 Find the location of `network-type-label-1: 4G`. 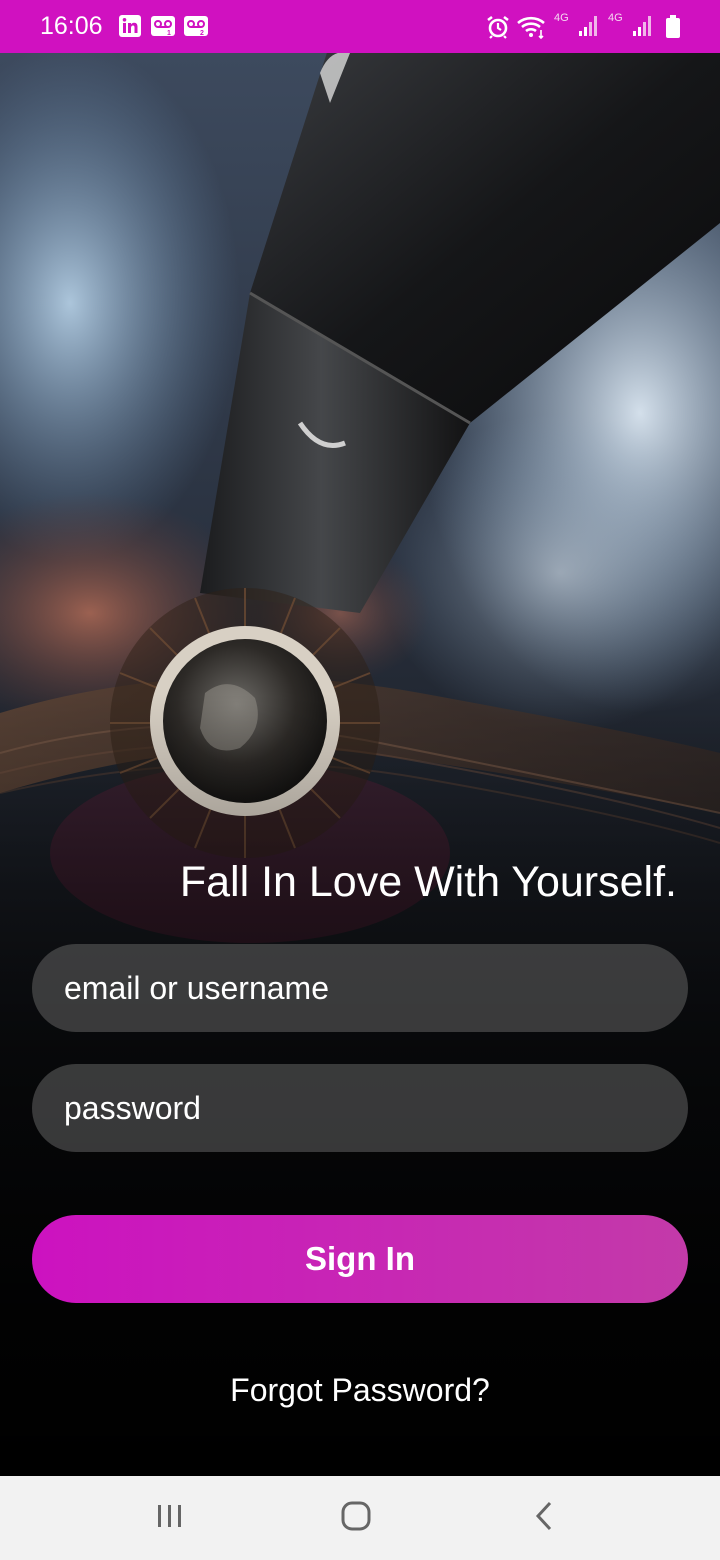

network-type-label-1: 4G is located at coordinates (561, 18).